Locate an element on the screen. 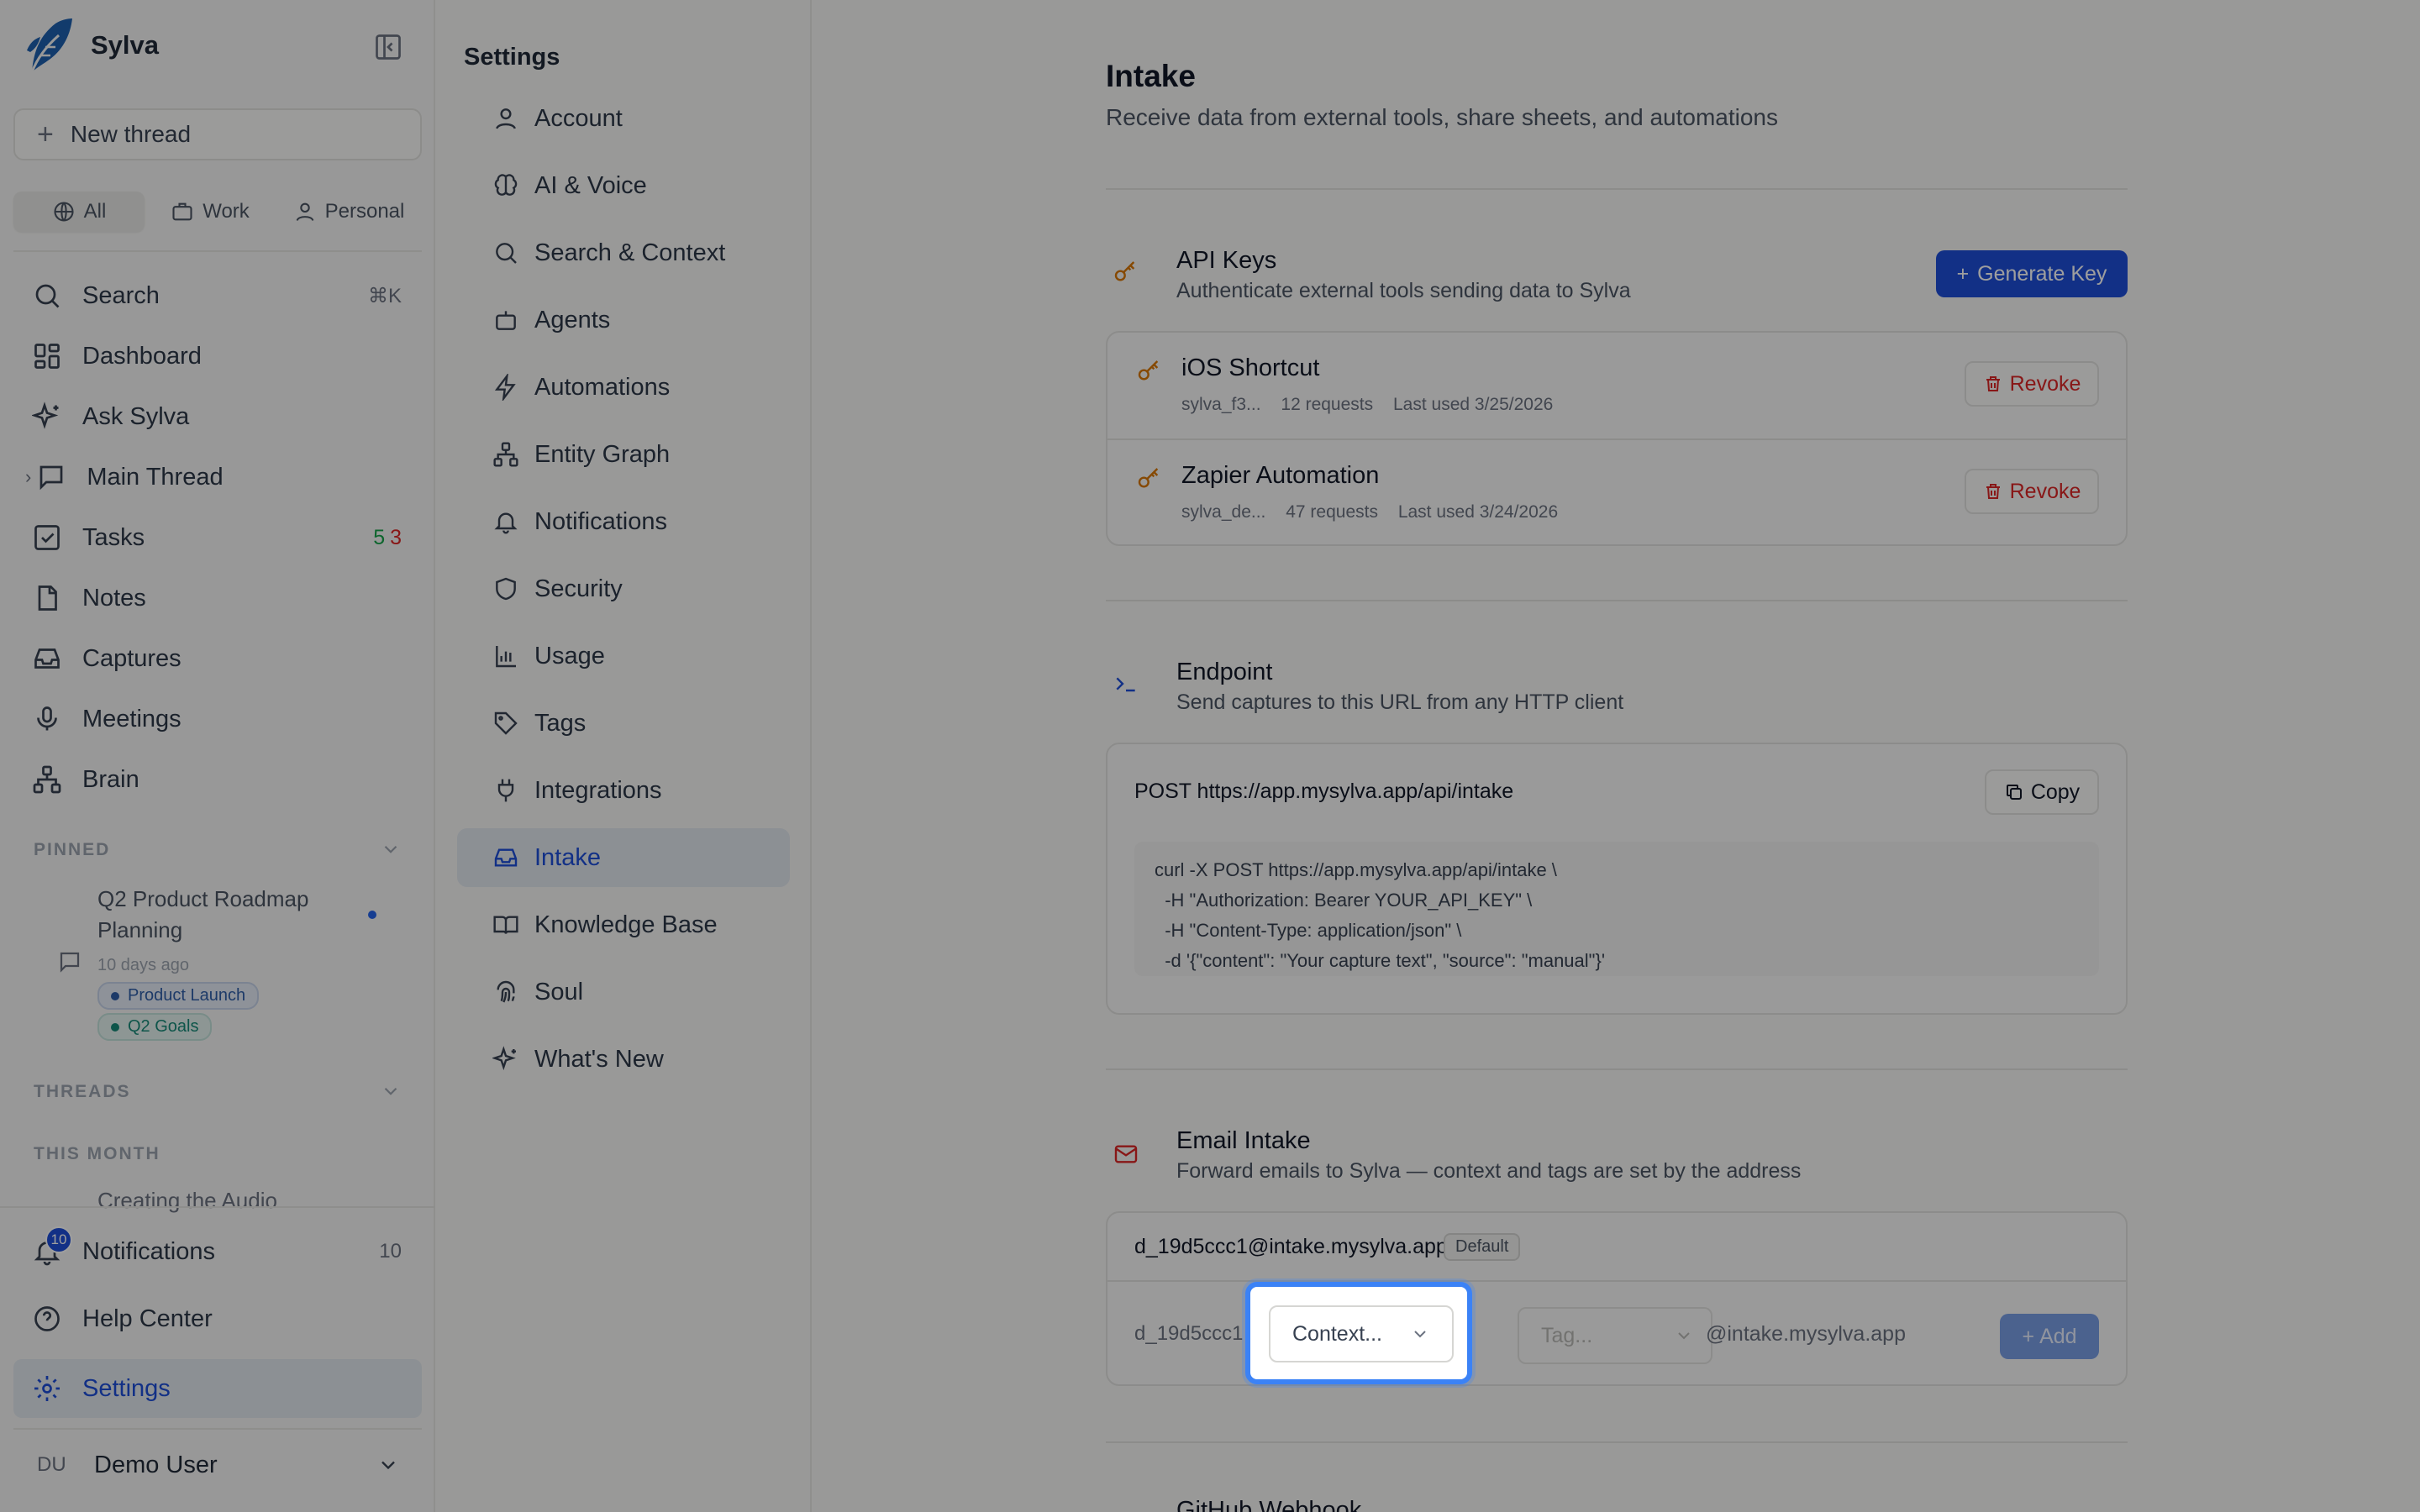 This screenshot has width=2420, height=1512. settings-item-knowledge-base: Knowledge Base is located at coordinates (623, 924).